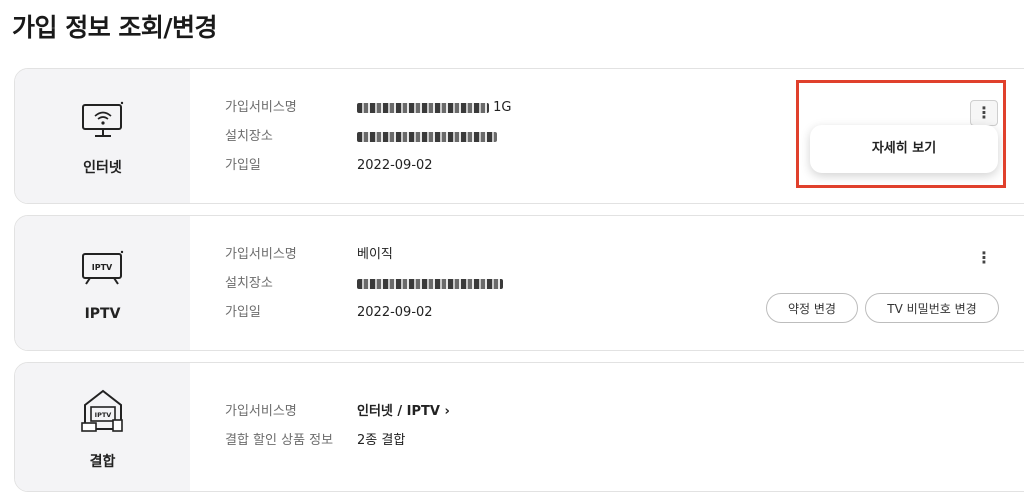 This screenshot has height=492, width=1024. I want to click on bundle-icon-panel: IPTV 결합, so click(102, 427).